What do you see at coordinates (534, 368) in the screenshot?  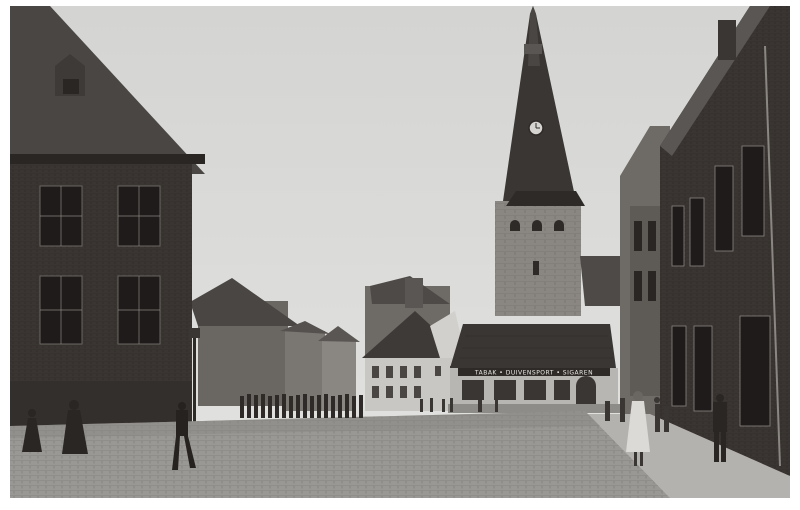 I see `corner-shop: TABAK • DUIVENSPORT • SIGAREN` at bounding box center [534, 368].